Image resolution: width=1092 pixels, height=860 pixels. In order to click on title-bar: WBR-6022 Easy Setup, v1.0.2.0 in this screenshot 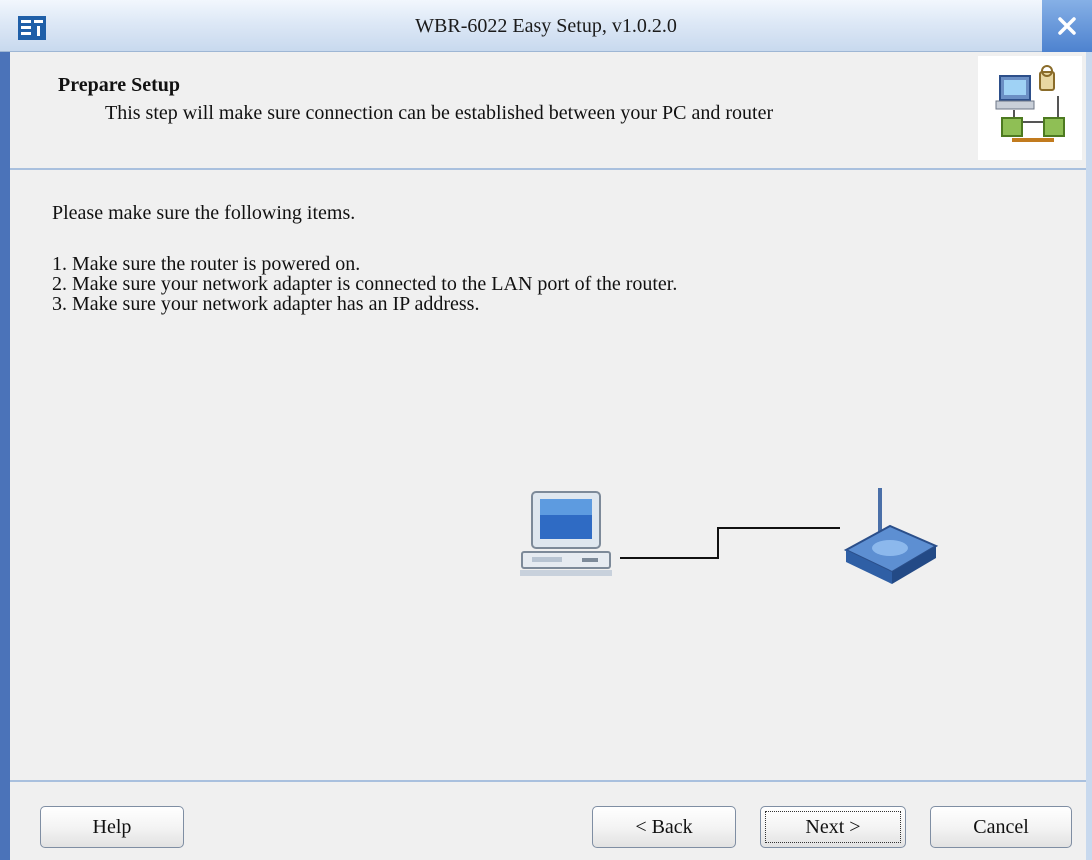, I will do `click(546, 26)`.